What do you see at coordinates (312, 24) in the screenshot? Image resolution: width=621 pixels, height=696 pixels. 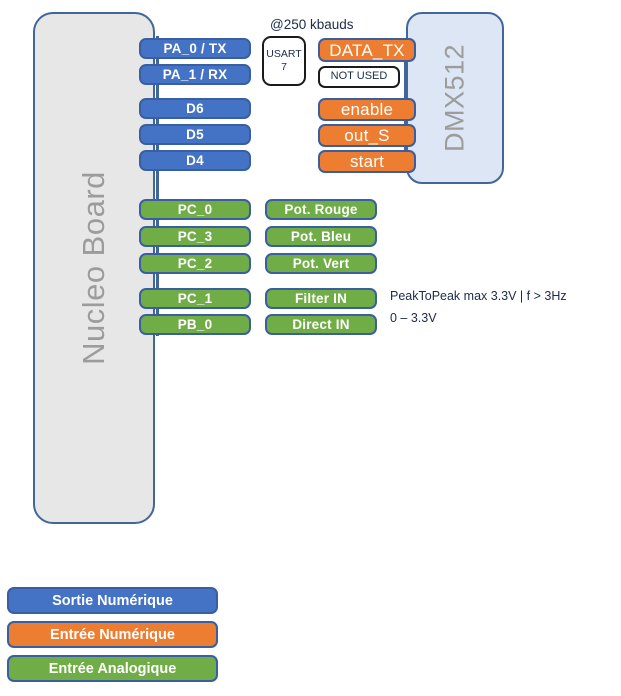 I see `baudrate-note: @250 kbauds` at bounding box center [312, 24].